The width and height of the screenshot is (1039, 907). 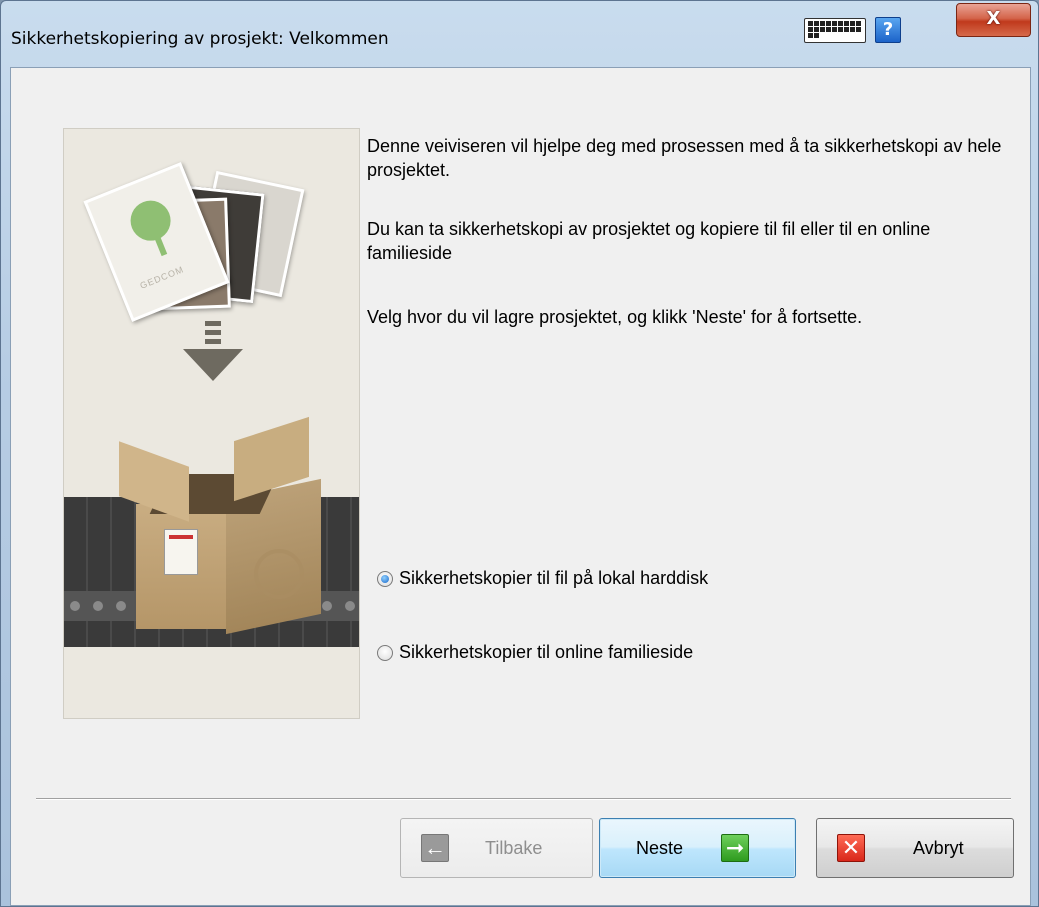 What do you see at coordinates (660, 847) in the screenshot?
I see `next-button-label: Neste` at bounding box center [660, 847].